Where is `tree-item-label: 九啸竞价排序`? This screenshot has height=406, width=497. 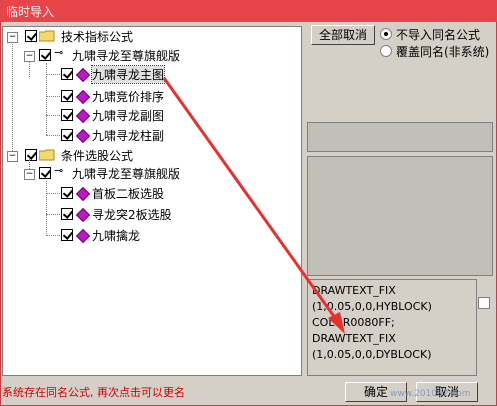
tree-item-label: 九啸竞价排序 is located at coordinates (128, 96).